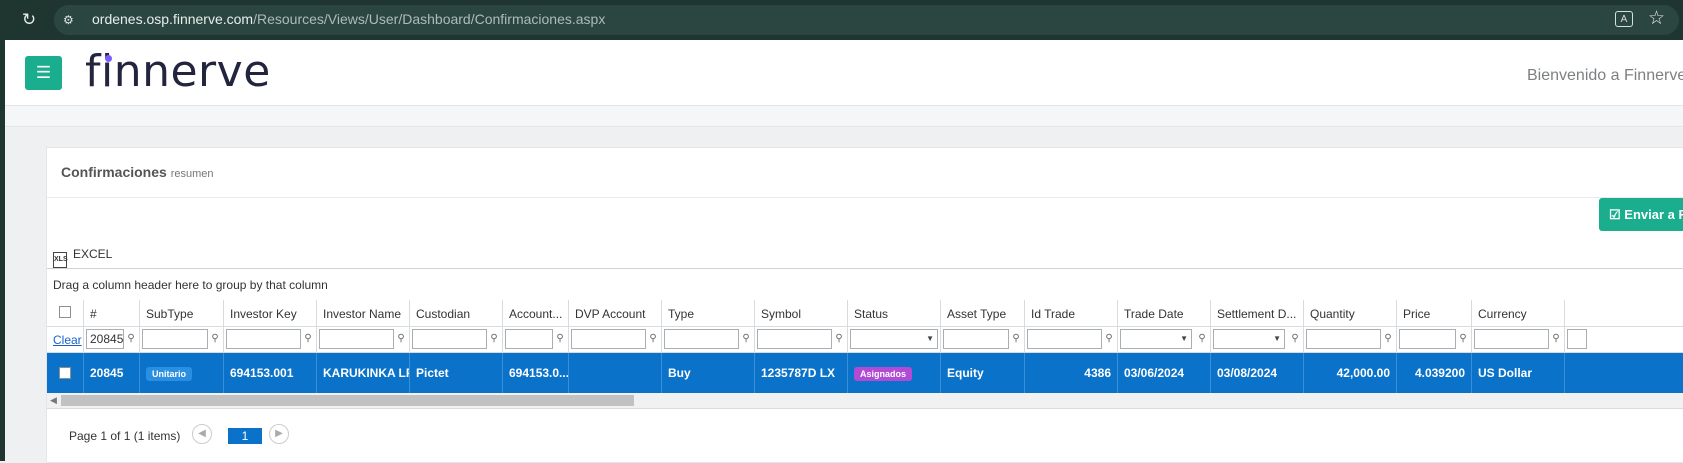 This screenshot has width=1683, height=463. Describe the element at coordinates (1511, 339) in the screenshot. I see `filter-input-currency` at that location.